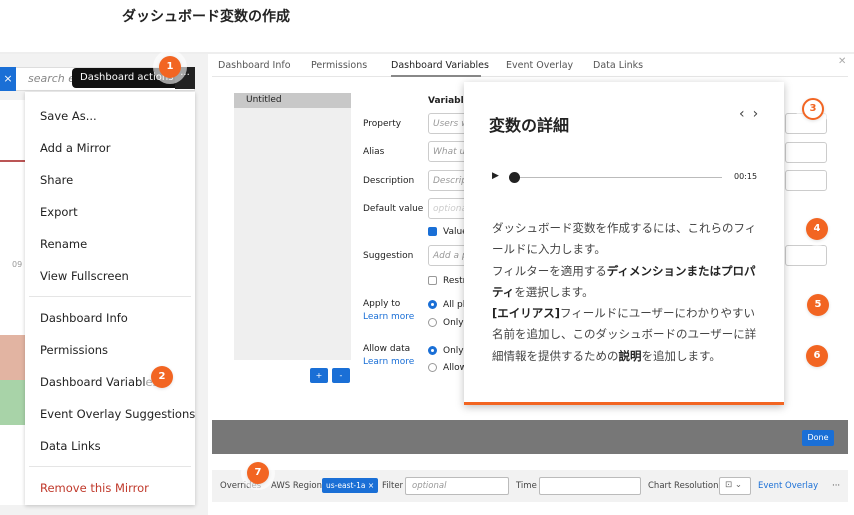 The height and width of the screenshot is (515, 854). What do you see at coordinates (836, 486) in the screenshot?
I see `more-options-button: ···` at bounding box center [836, 486].